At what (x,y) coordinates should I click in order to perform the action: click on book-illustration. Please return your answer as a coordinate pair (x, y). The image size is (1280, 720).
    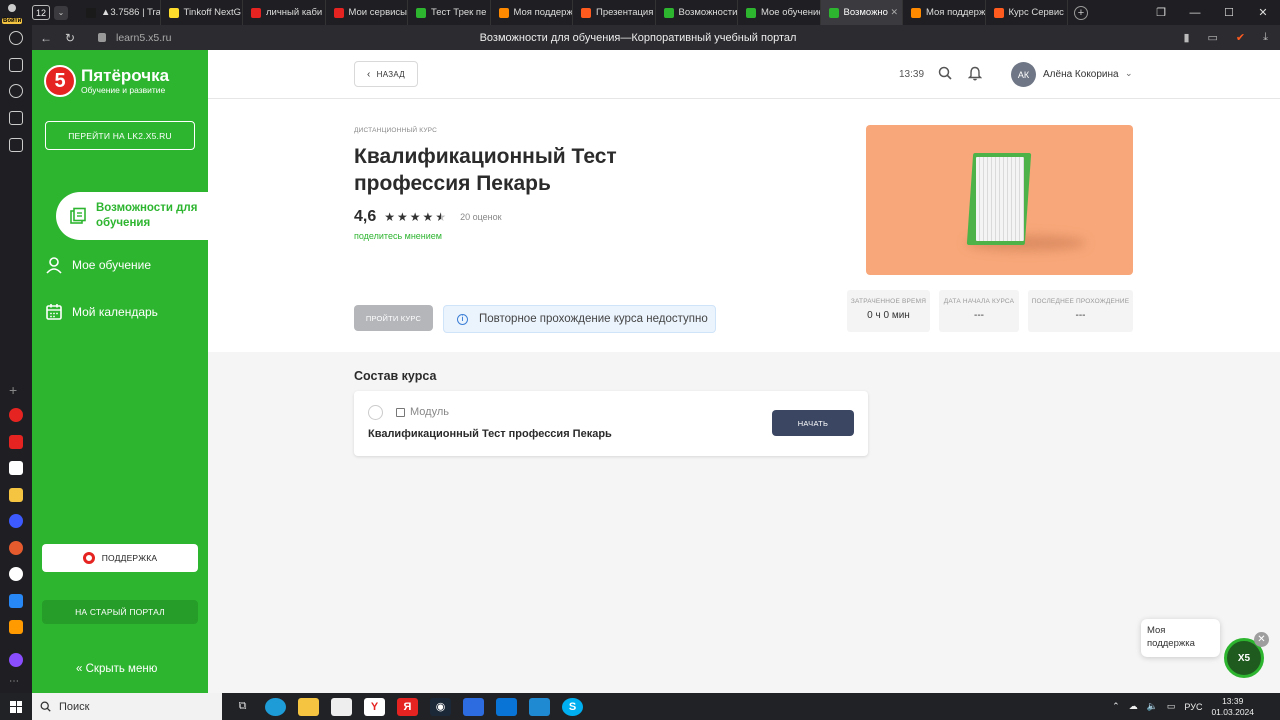
    Looking at the image, I should click on (999, 199).